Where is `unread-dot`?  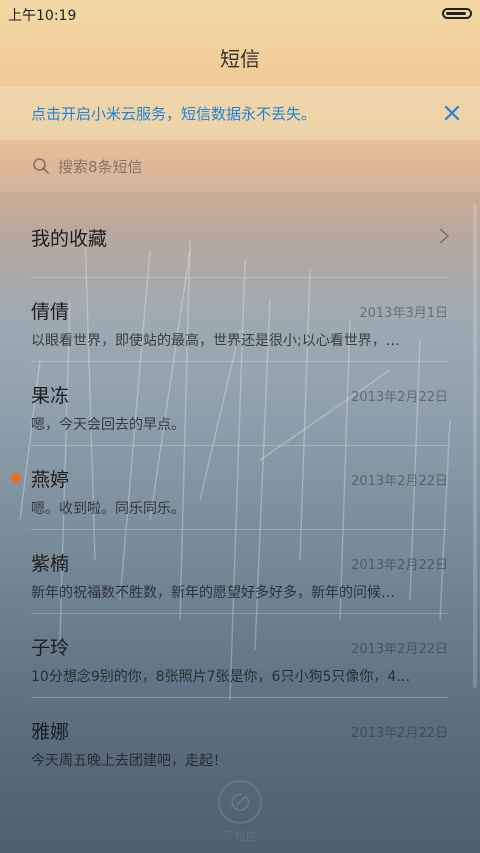 unread-dot is located at coordinates (16, 478).